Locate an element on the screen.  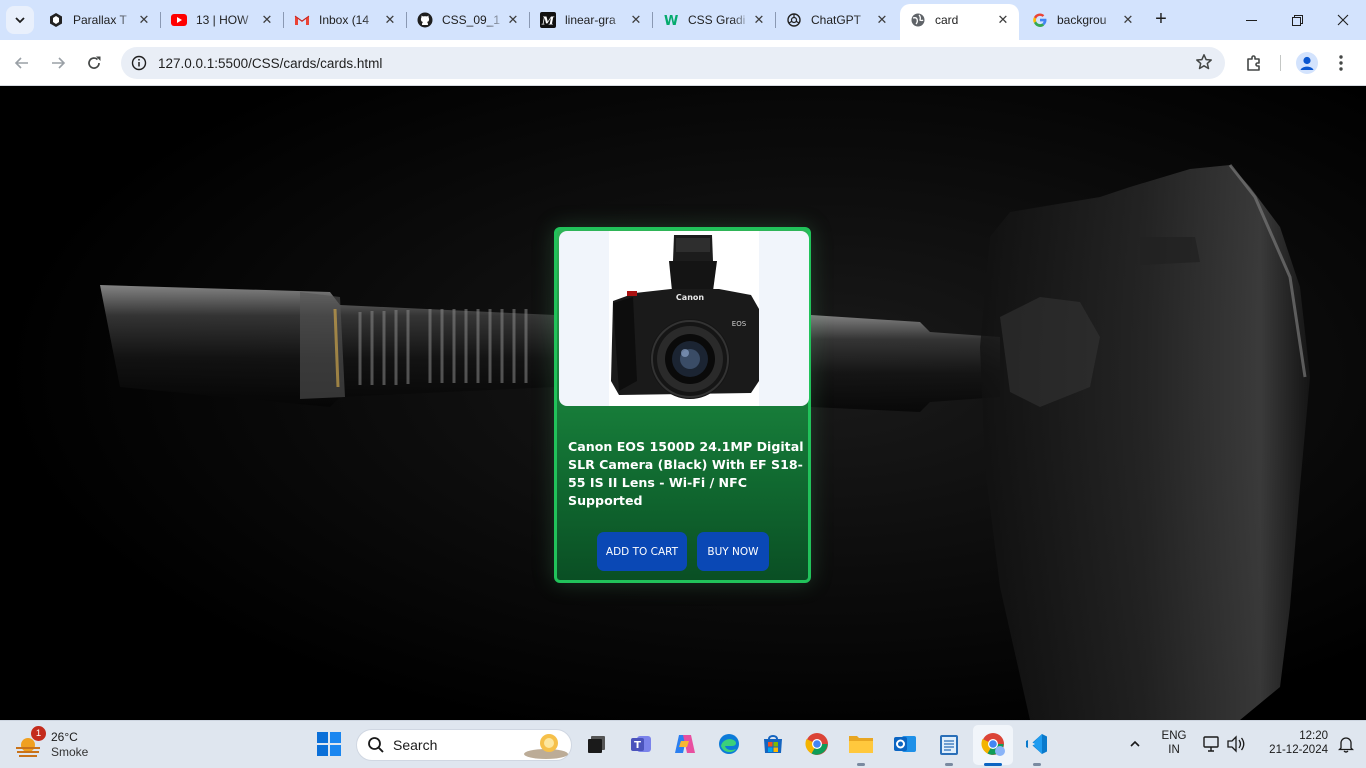
buy-now-button: BUY NOW is located at coordinates (733, 551).